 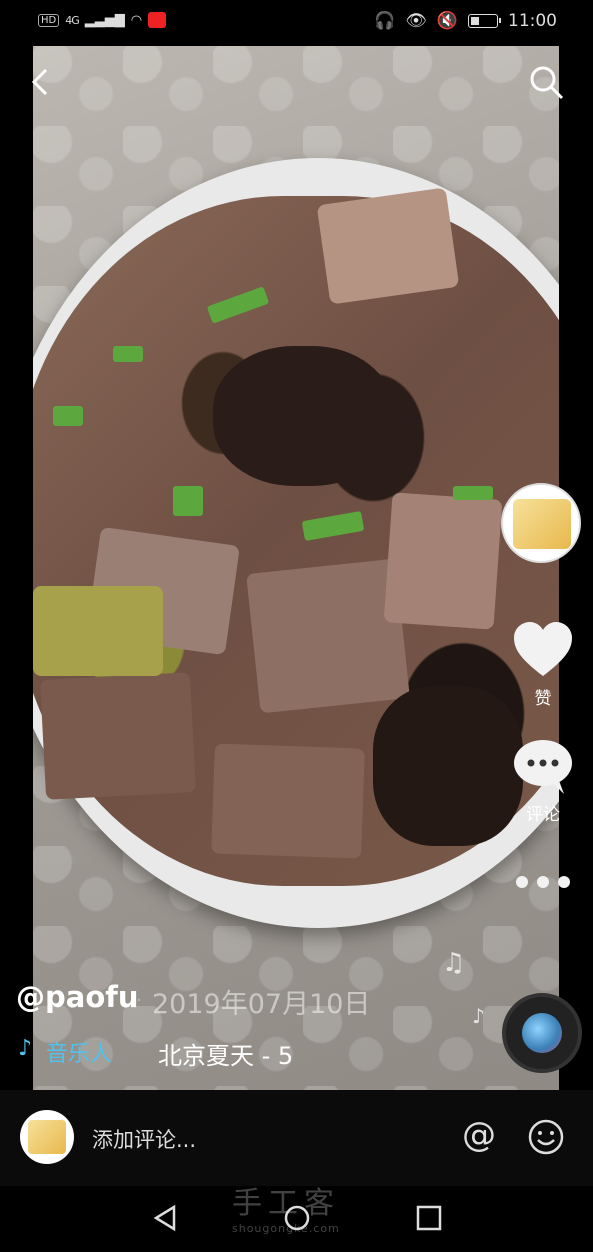 I want to click on music-disc-button, so click(x=542, y=1033).